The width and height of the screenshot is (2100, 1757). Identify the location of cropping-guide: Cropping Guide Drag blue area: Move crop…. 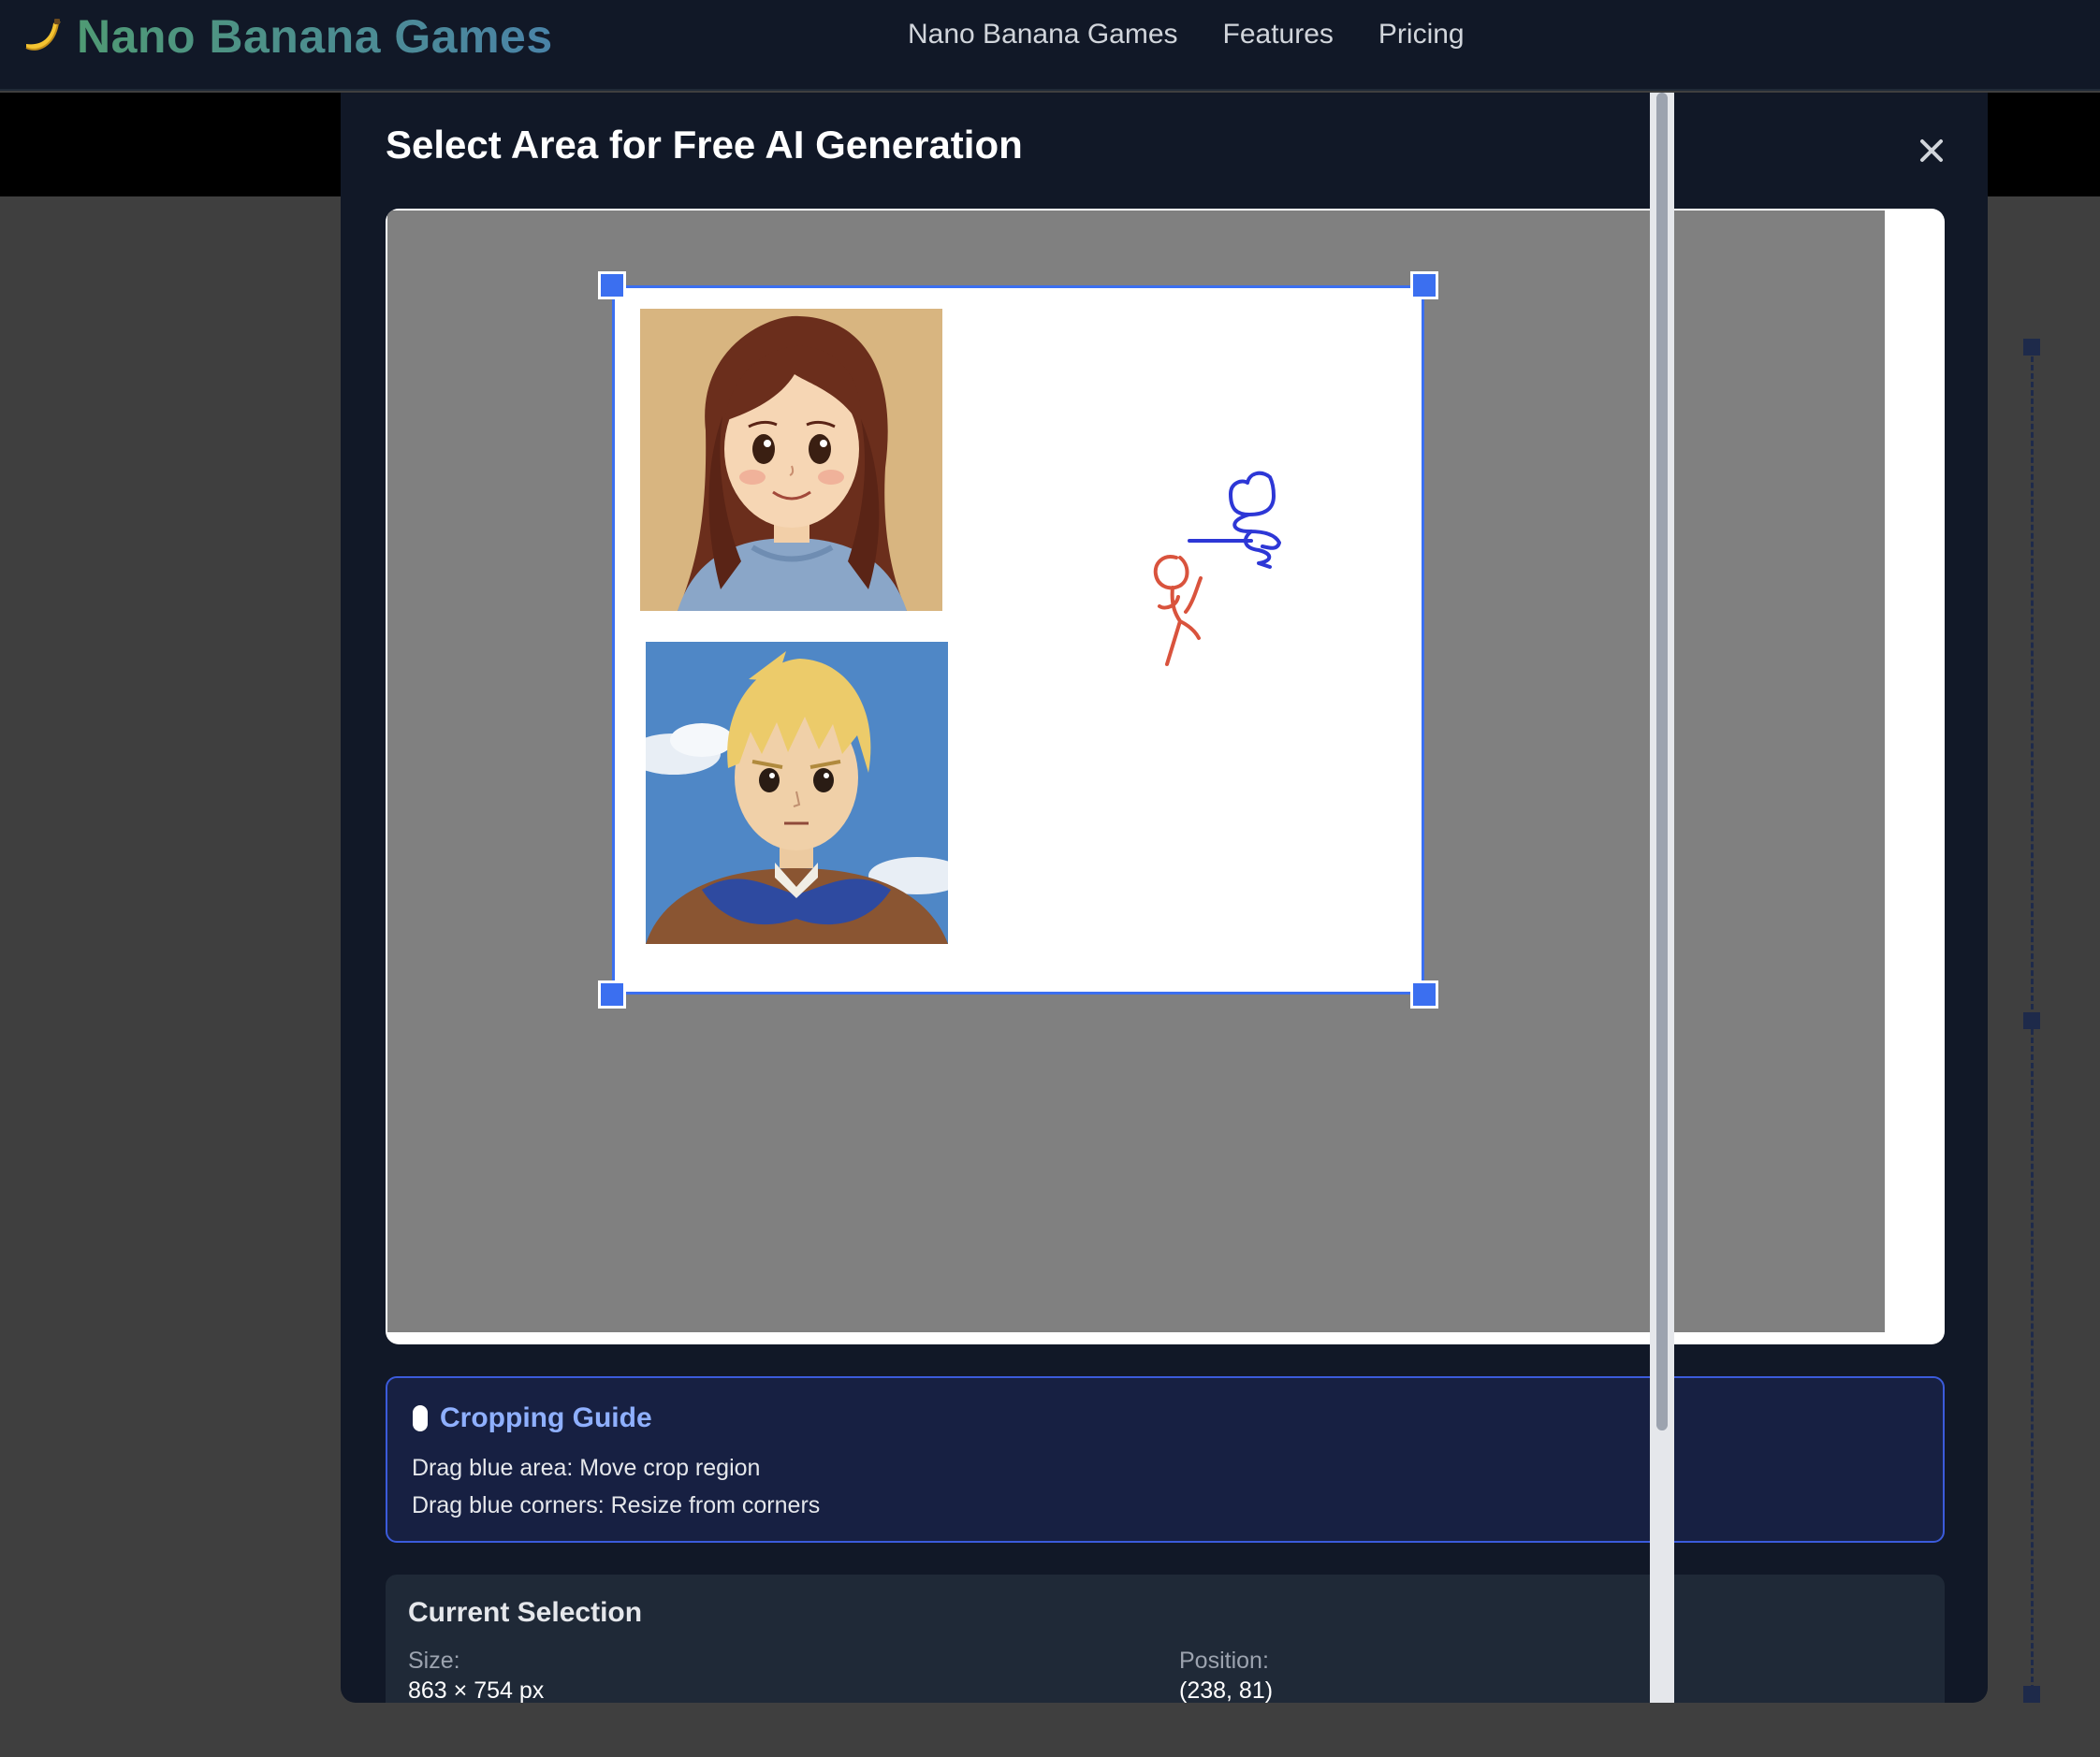
(1165, 1460).